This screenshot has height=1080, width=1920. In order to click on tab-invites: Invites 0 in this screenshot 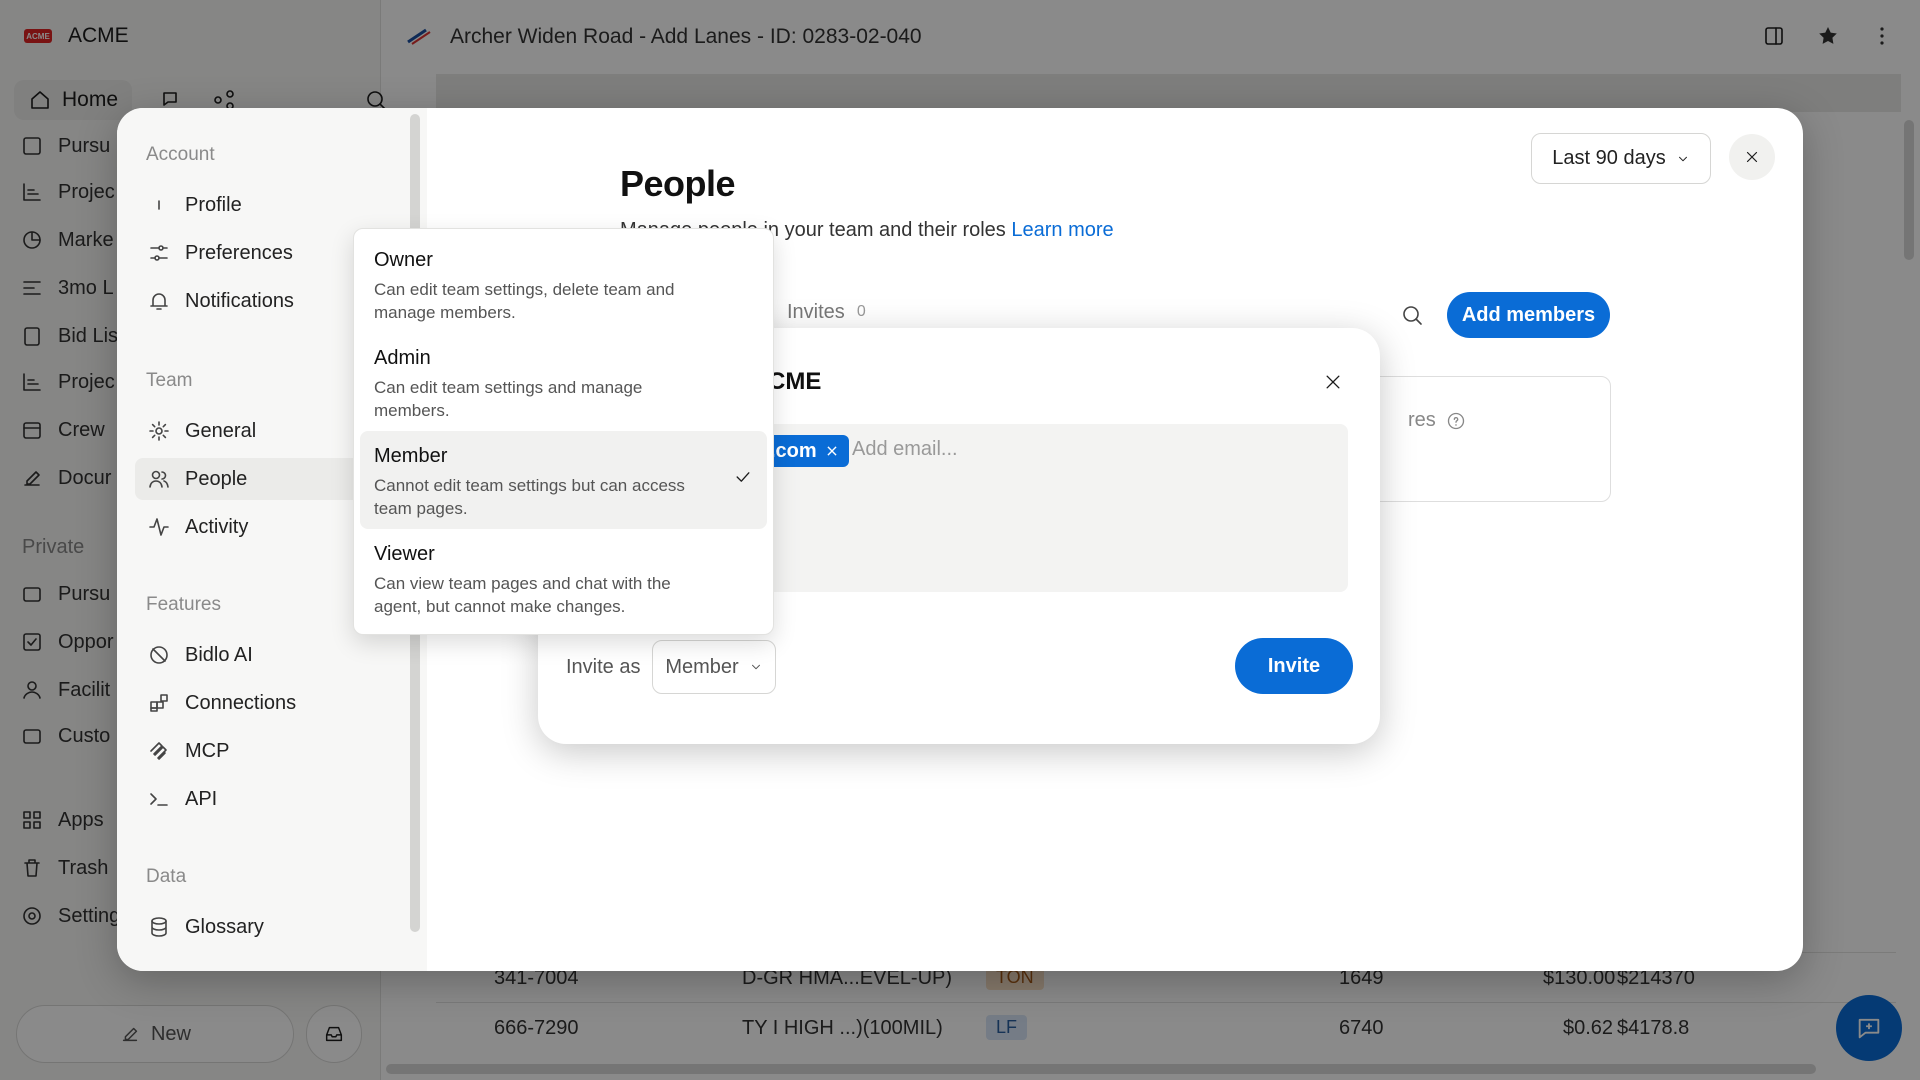, I will do `click(826, 312)`.